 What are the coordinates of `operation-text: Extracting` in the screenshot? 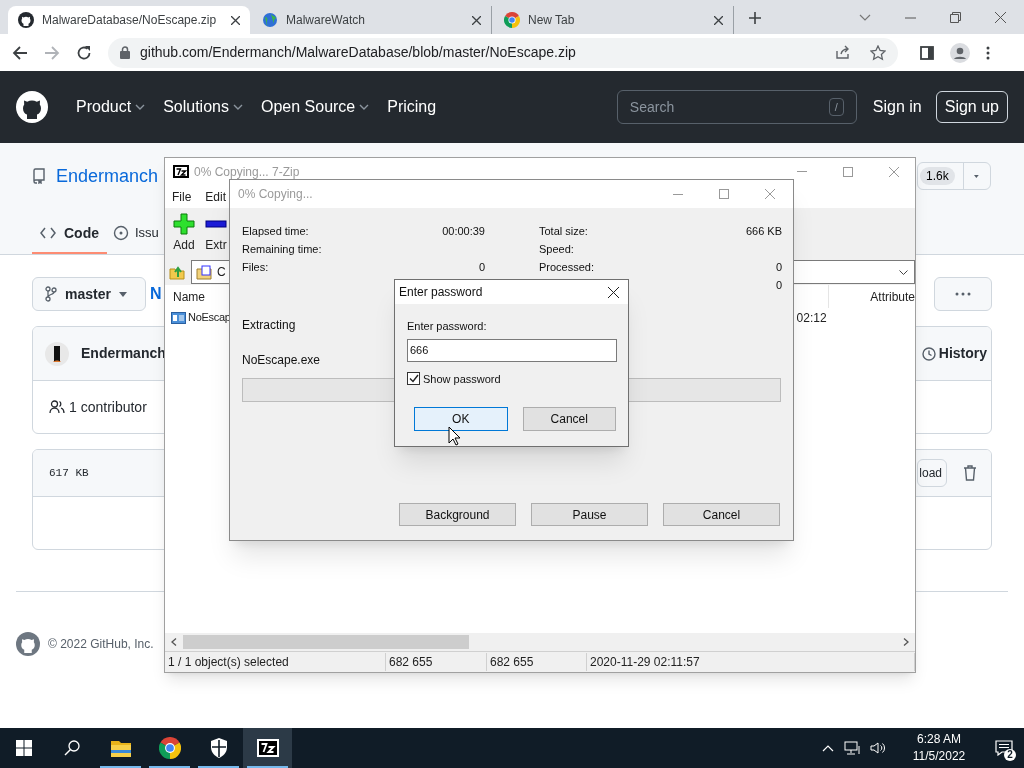 It's located at (269, 325).